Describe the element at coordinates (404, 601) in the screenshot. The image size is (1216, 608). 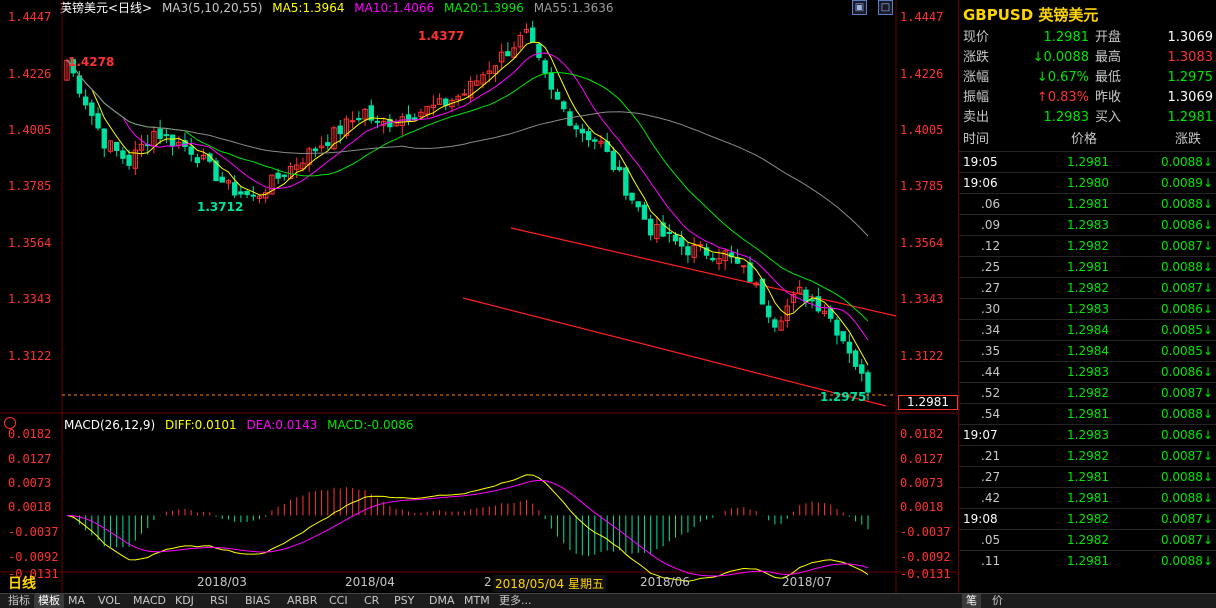
I see `bottom-tab: PSY` at that location.